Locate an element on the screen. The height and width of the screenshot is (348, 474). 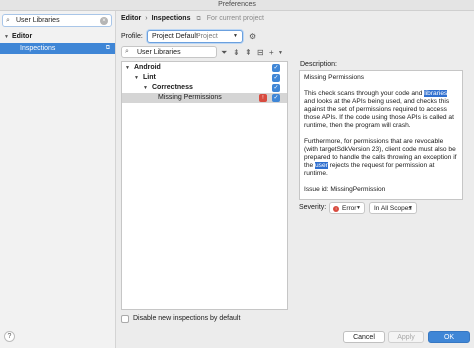
disable-new-inspections-checkbox is located at coordinates (125, 319).